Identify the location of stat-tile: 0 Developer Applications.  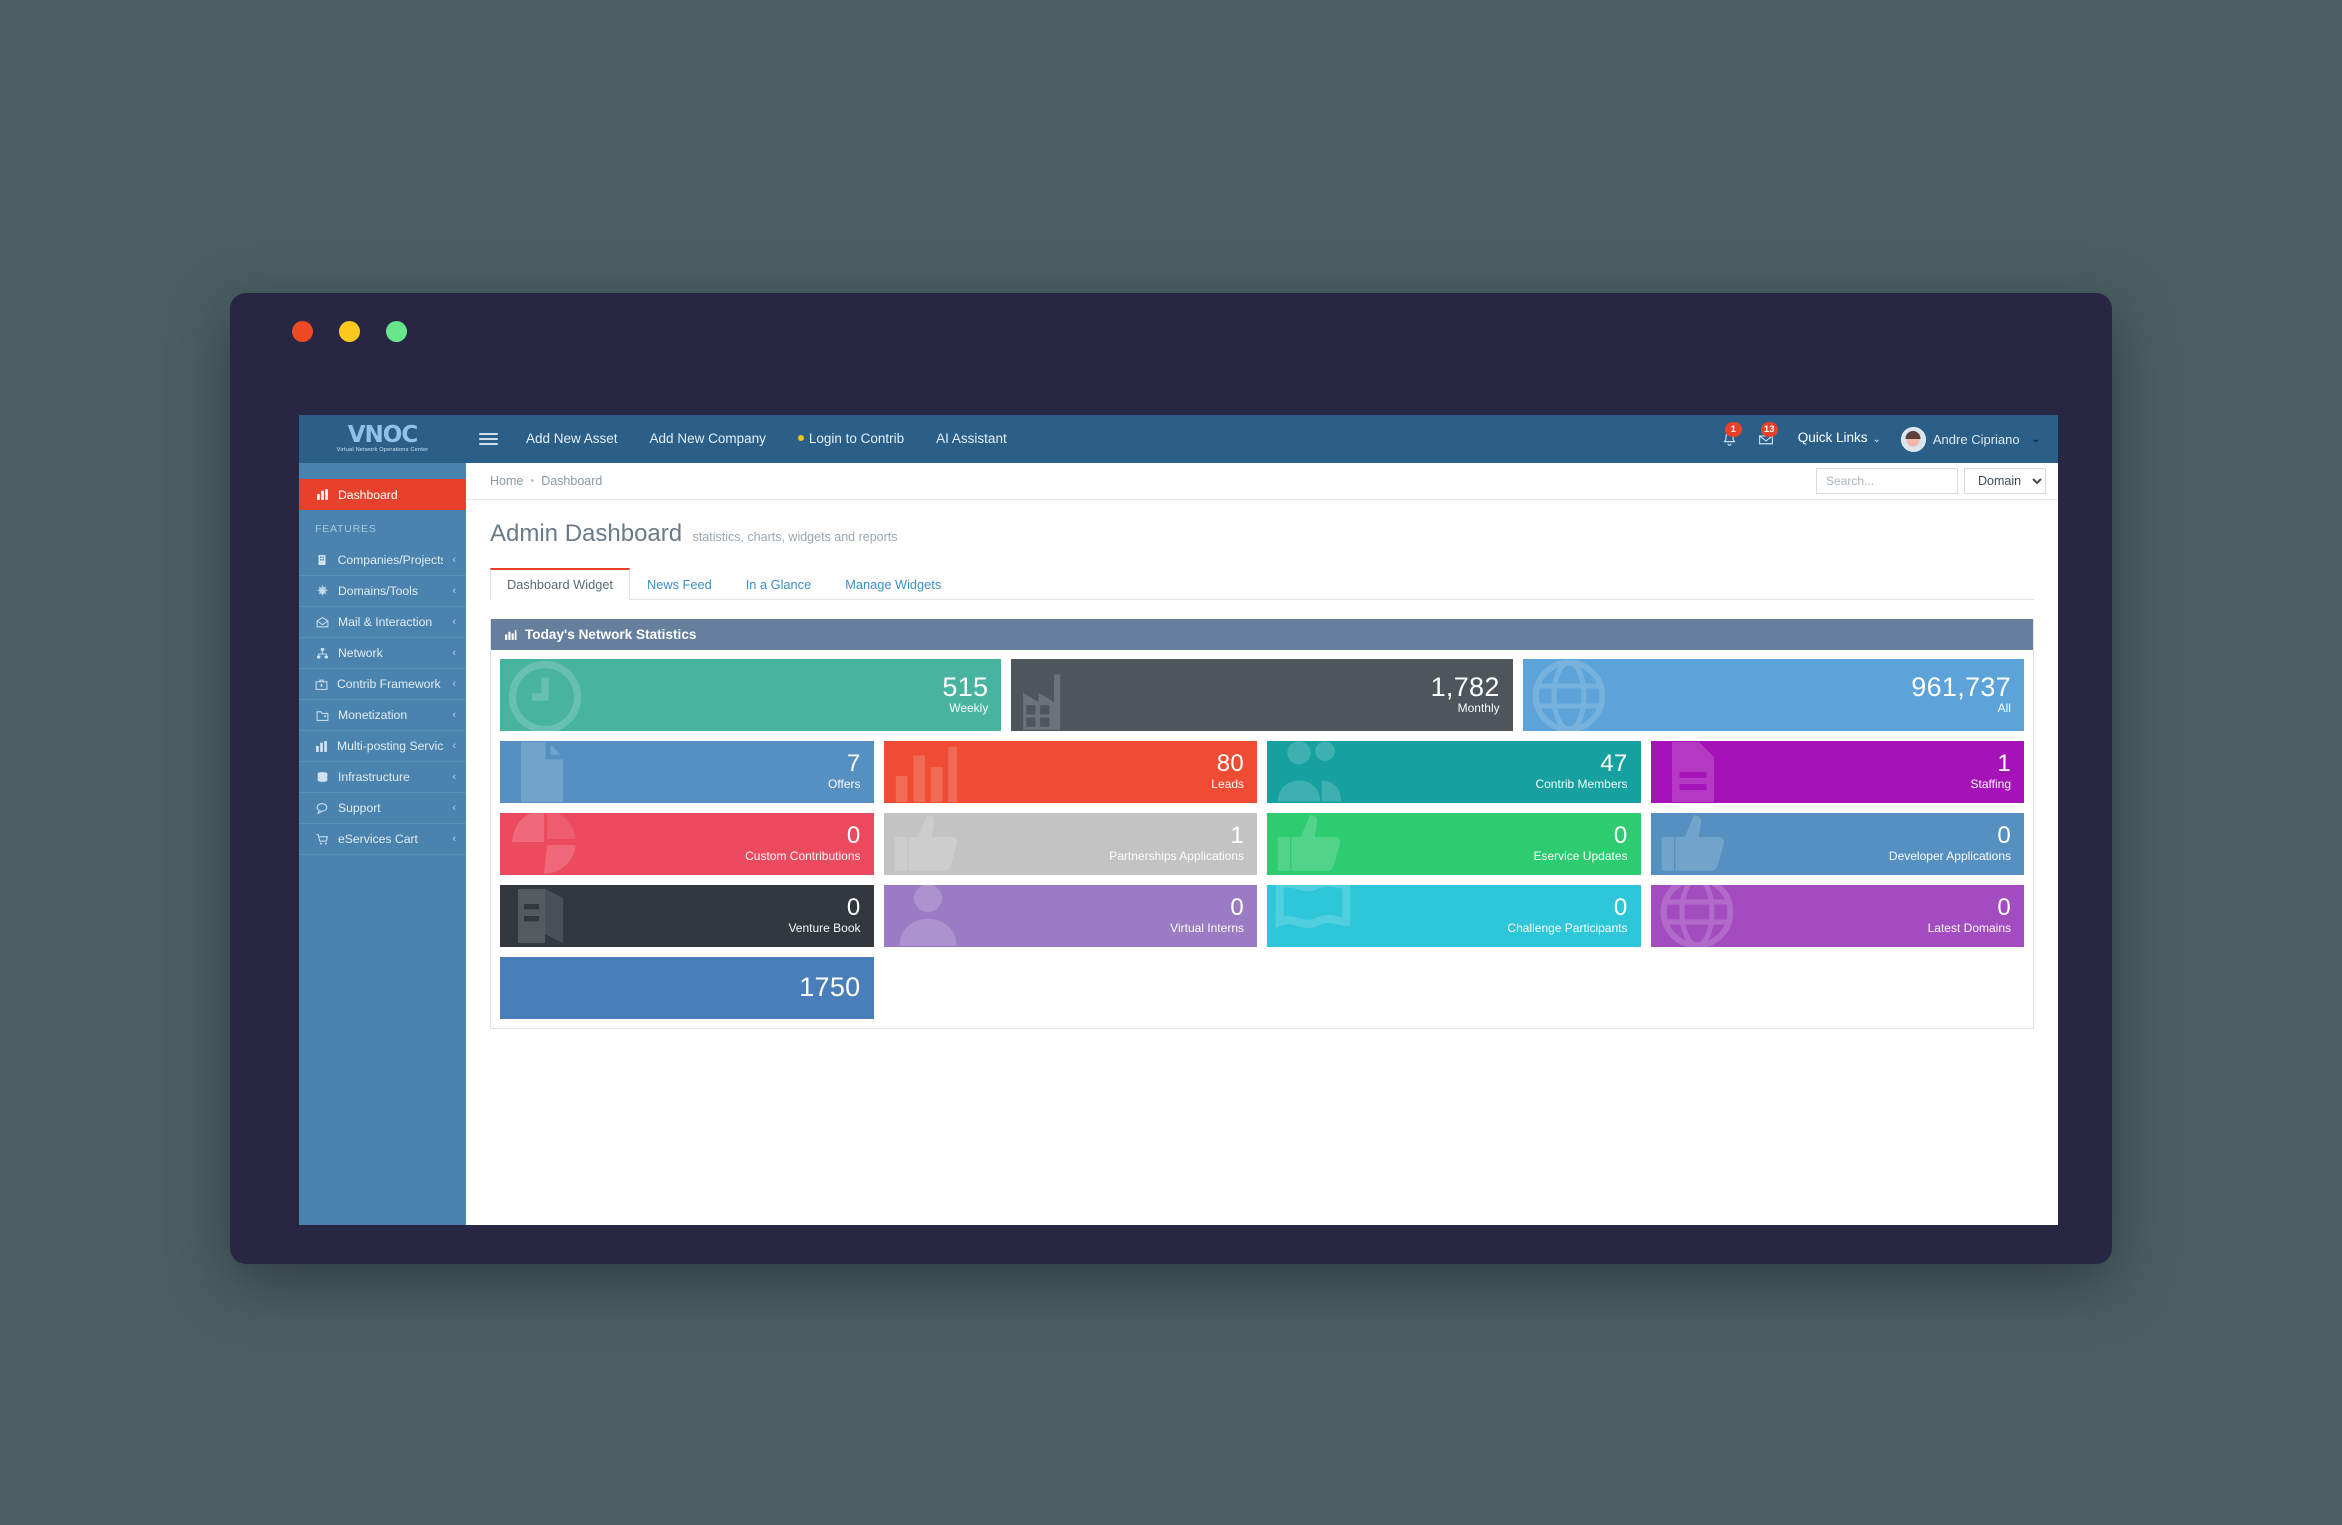
(1837, 844).